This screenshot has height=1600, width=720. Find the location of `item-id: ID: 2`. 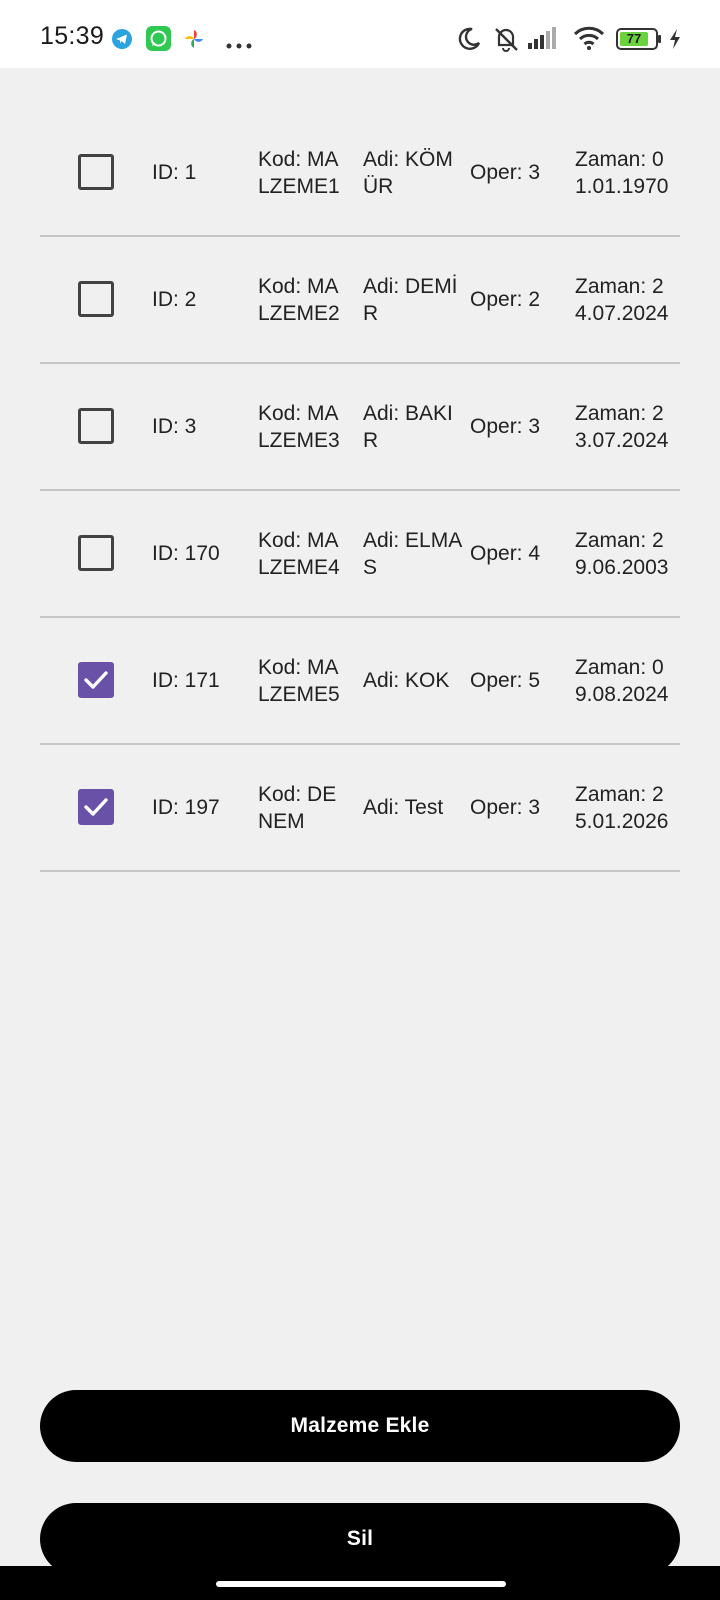

item-id: ID: 2 is located at coordinates (174, 299).